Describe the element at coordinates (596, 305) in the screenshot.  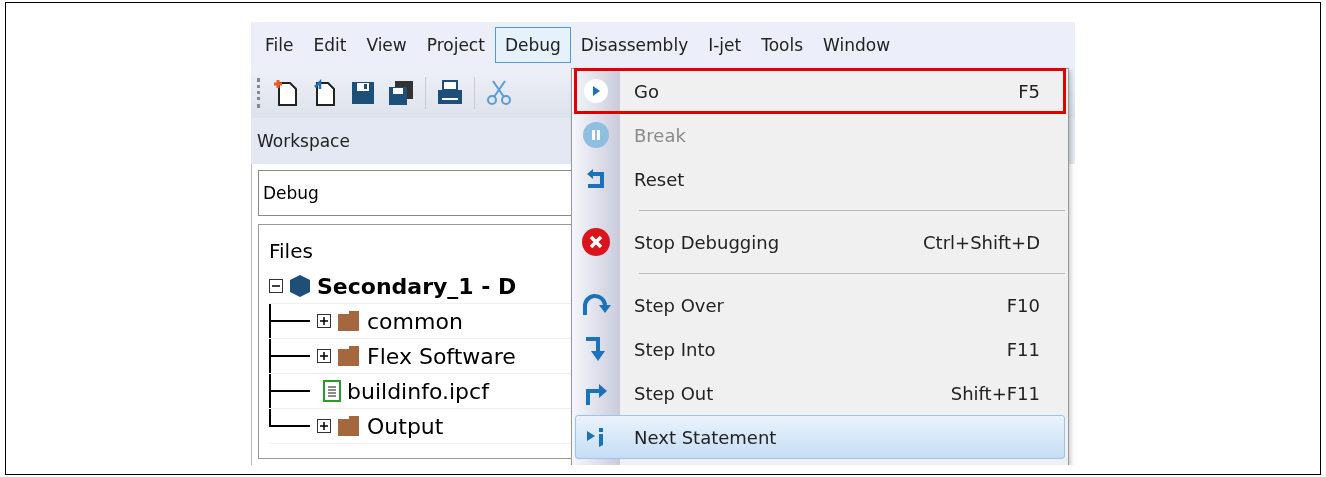
I see `curved-arrow-icon` at that location.